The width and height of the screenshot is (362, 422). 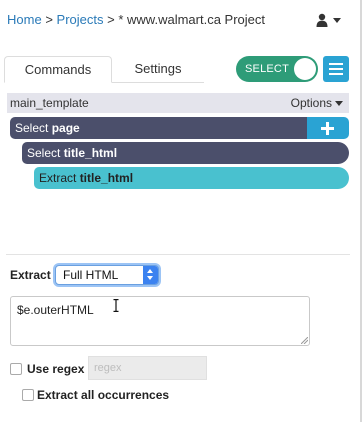 What do you see at coordinates (147, 368) in the screenshot?
I see `regex-input: regex` at bounding box center [147, 368].